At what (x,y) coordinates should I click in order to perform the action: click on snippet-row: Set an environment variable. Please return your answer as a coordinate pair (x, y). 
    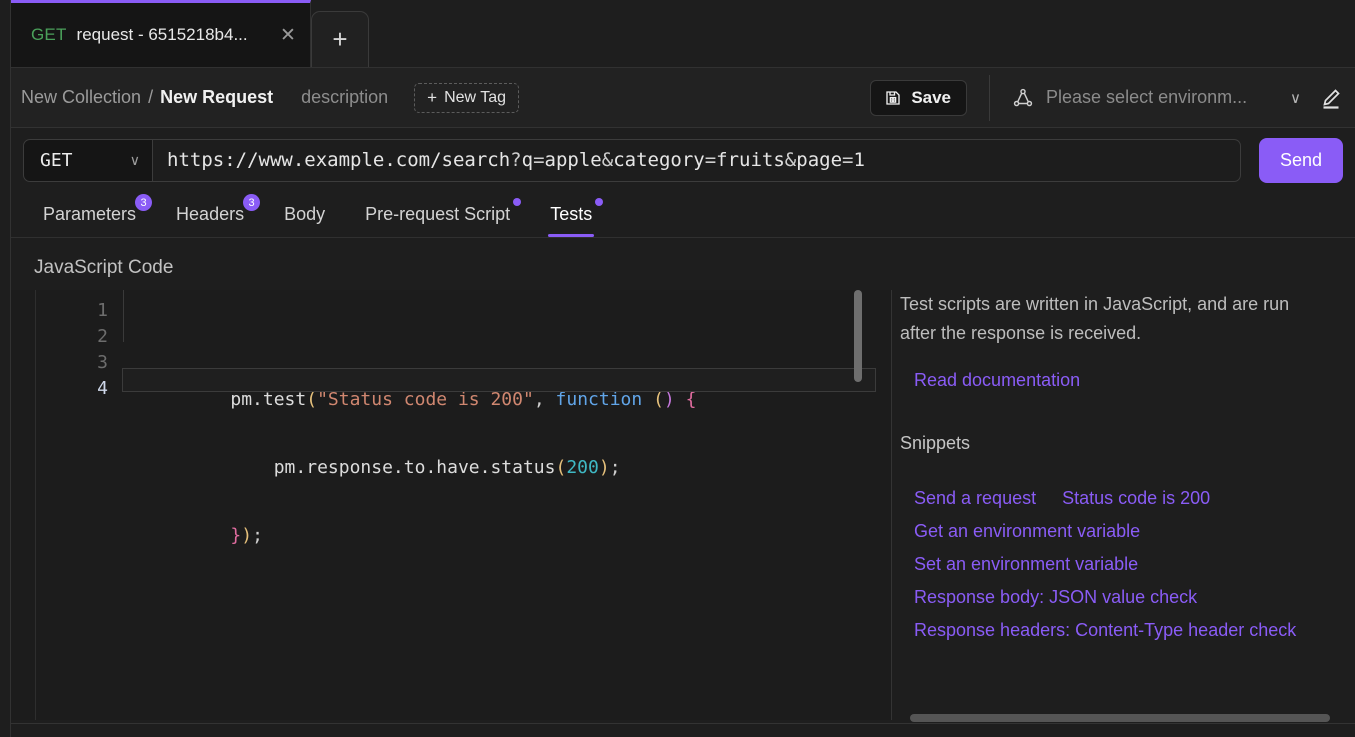
    Looking at the image, I should click on (1134, 564).